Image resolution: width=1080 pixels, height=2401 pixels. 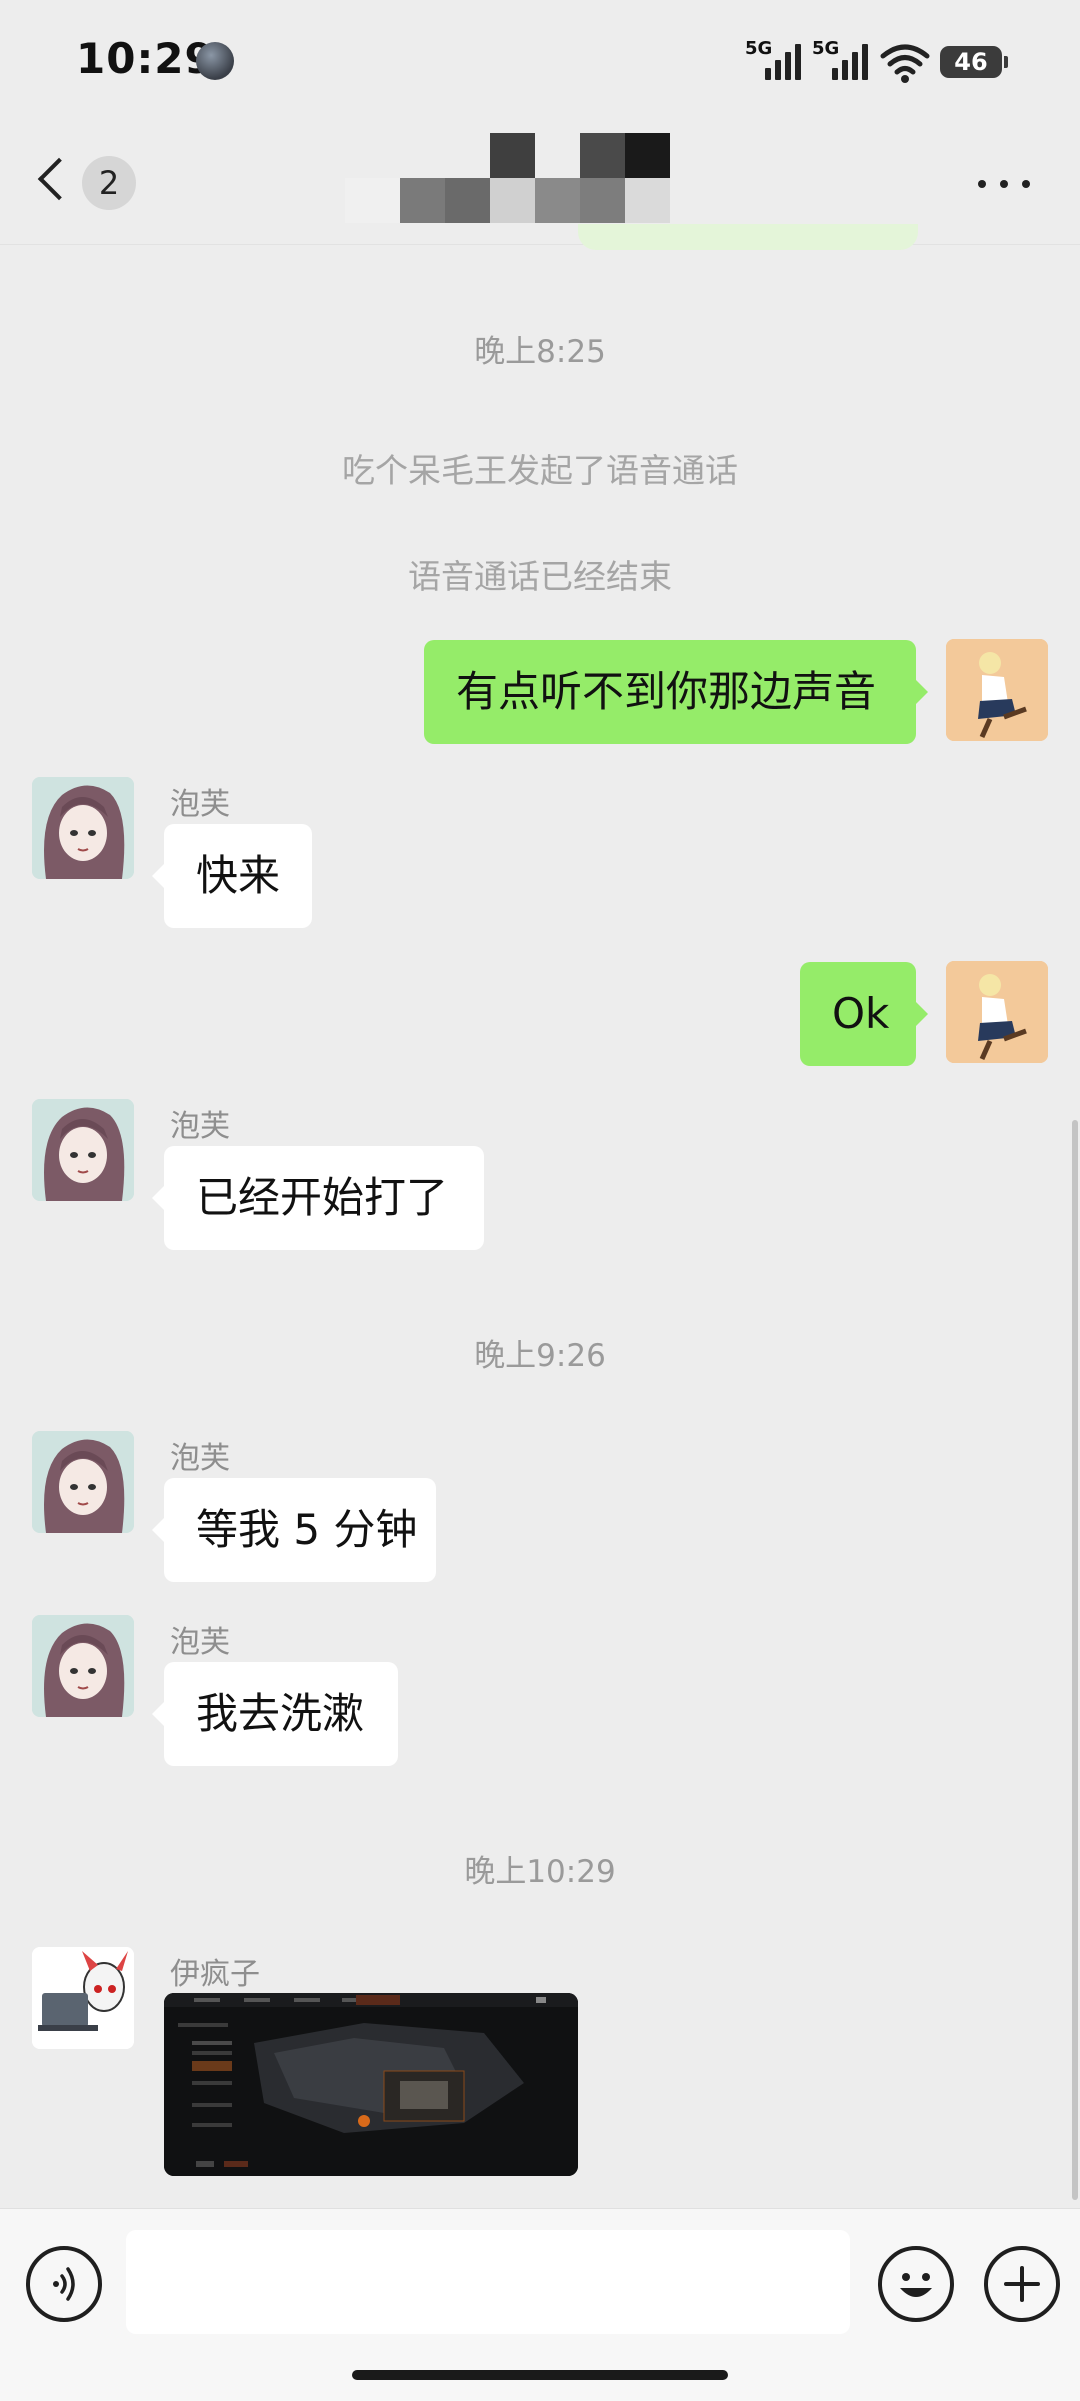 I want to click on home-indicator, so click(x=540, y=2375).